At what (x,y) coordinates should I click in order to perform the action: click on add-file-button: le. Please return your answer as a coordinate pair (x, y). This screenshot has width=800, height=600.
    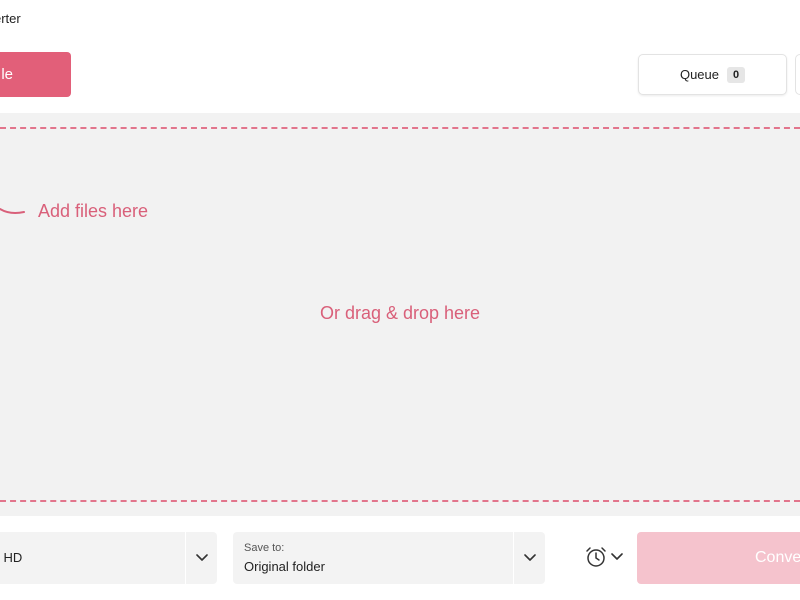
    Looking at the image, I should click on (35, 74).